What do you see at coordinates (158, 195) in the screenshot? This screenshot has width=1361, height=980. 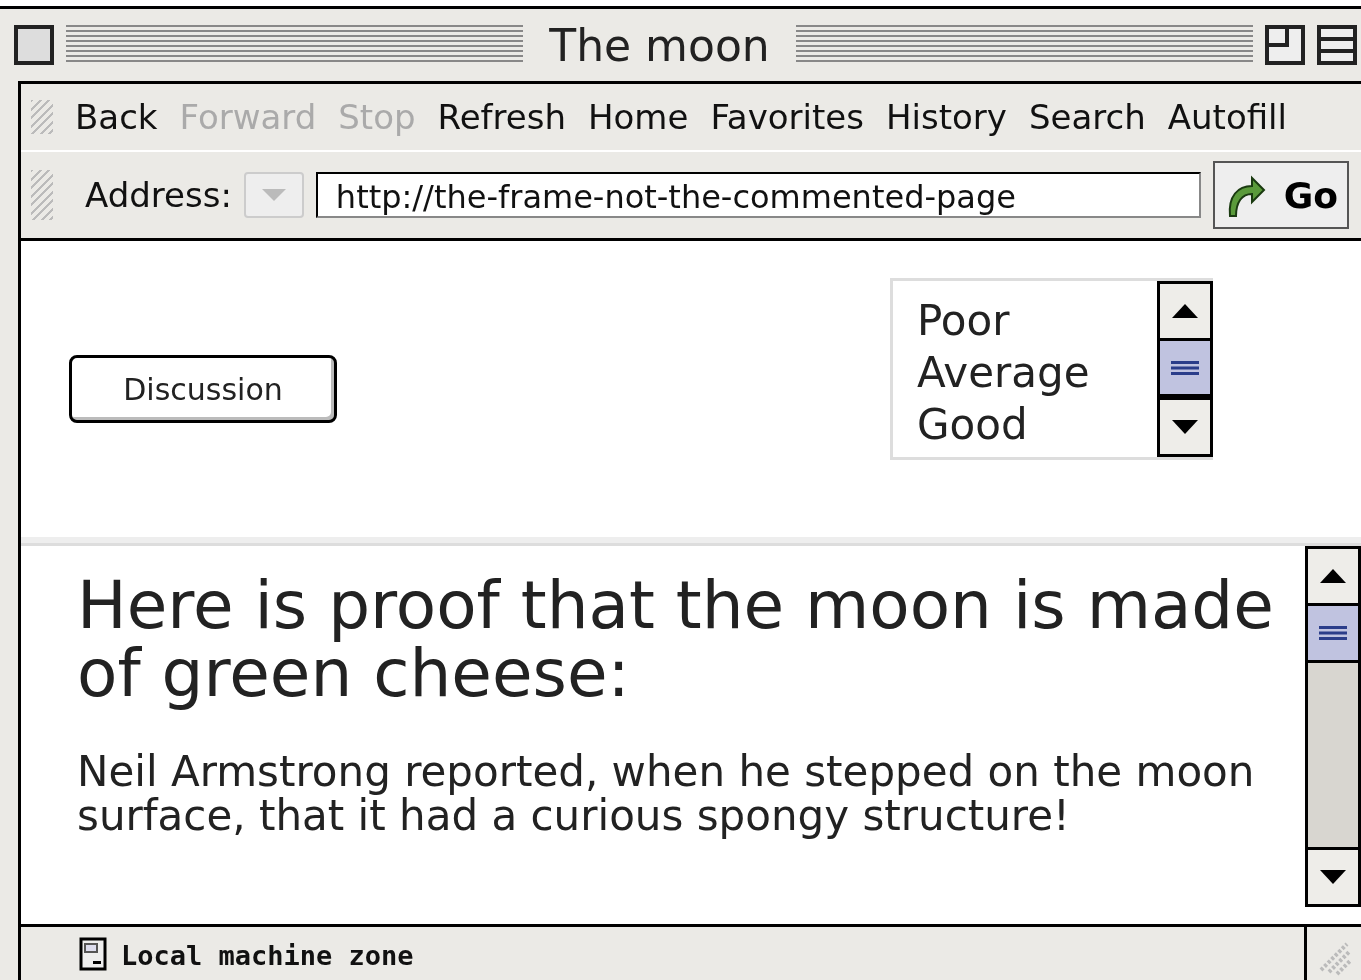 I see `address-label: Address:` at bounding box center [158, 195].